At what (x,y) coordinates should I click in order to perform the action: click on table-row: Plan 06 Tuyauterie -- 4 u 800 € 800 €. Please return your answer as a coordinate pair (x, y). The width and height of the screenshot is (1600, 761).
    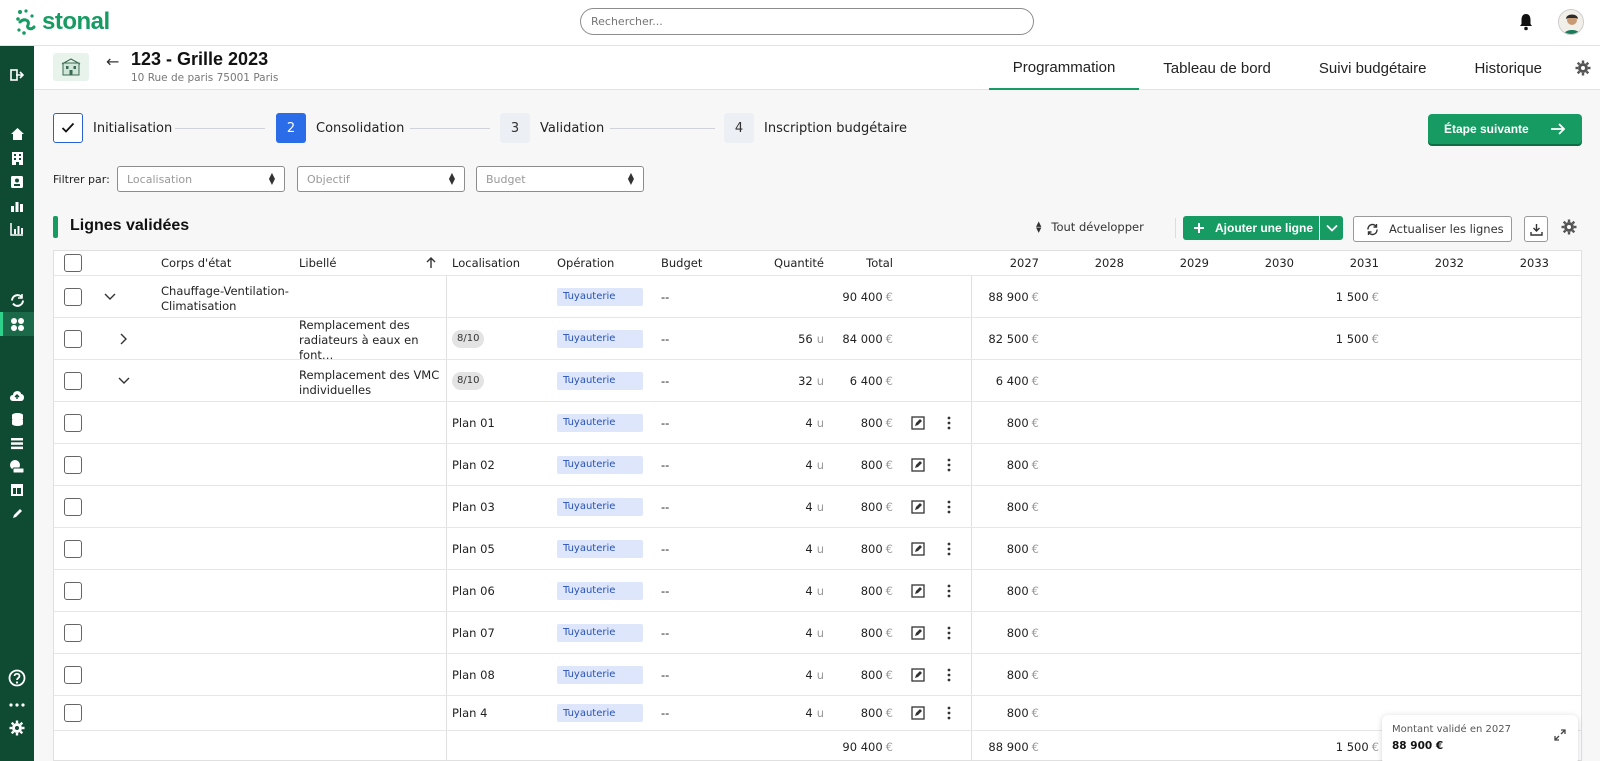
    Looking at the image, I should click on (817, 591).